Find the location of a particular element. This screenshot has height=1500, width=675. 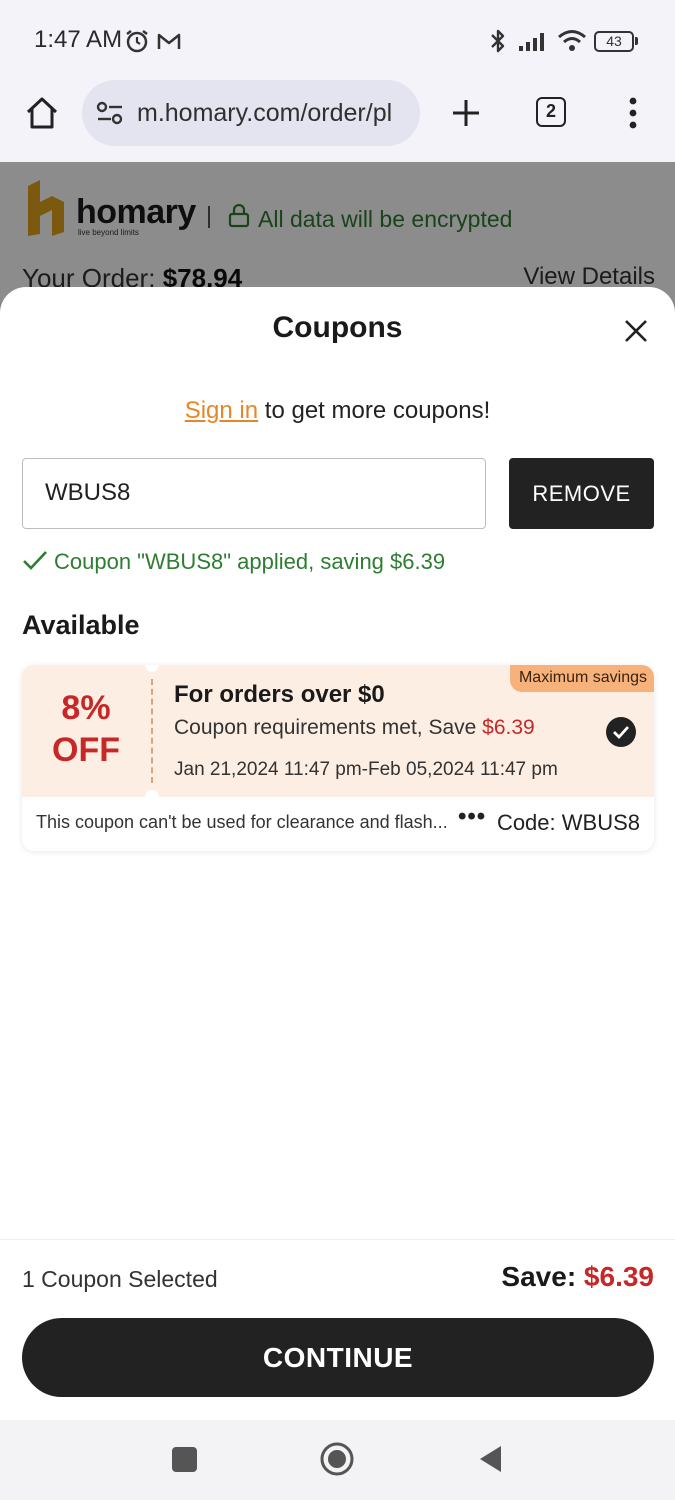

new-tab-icon is located at coordinates (466, 113).